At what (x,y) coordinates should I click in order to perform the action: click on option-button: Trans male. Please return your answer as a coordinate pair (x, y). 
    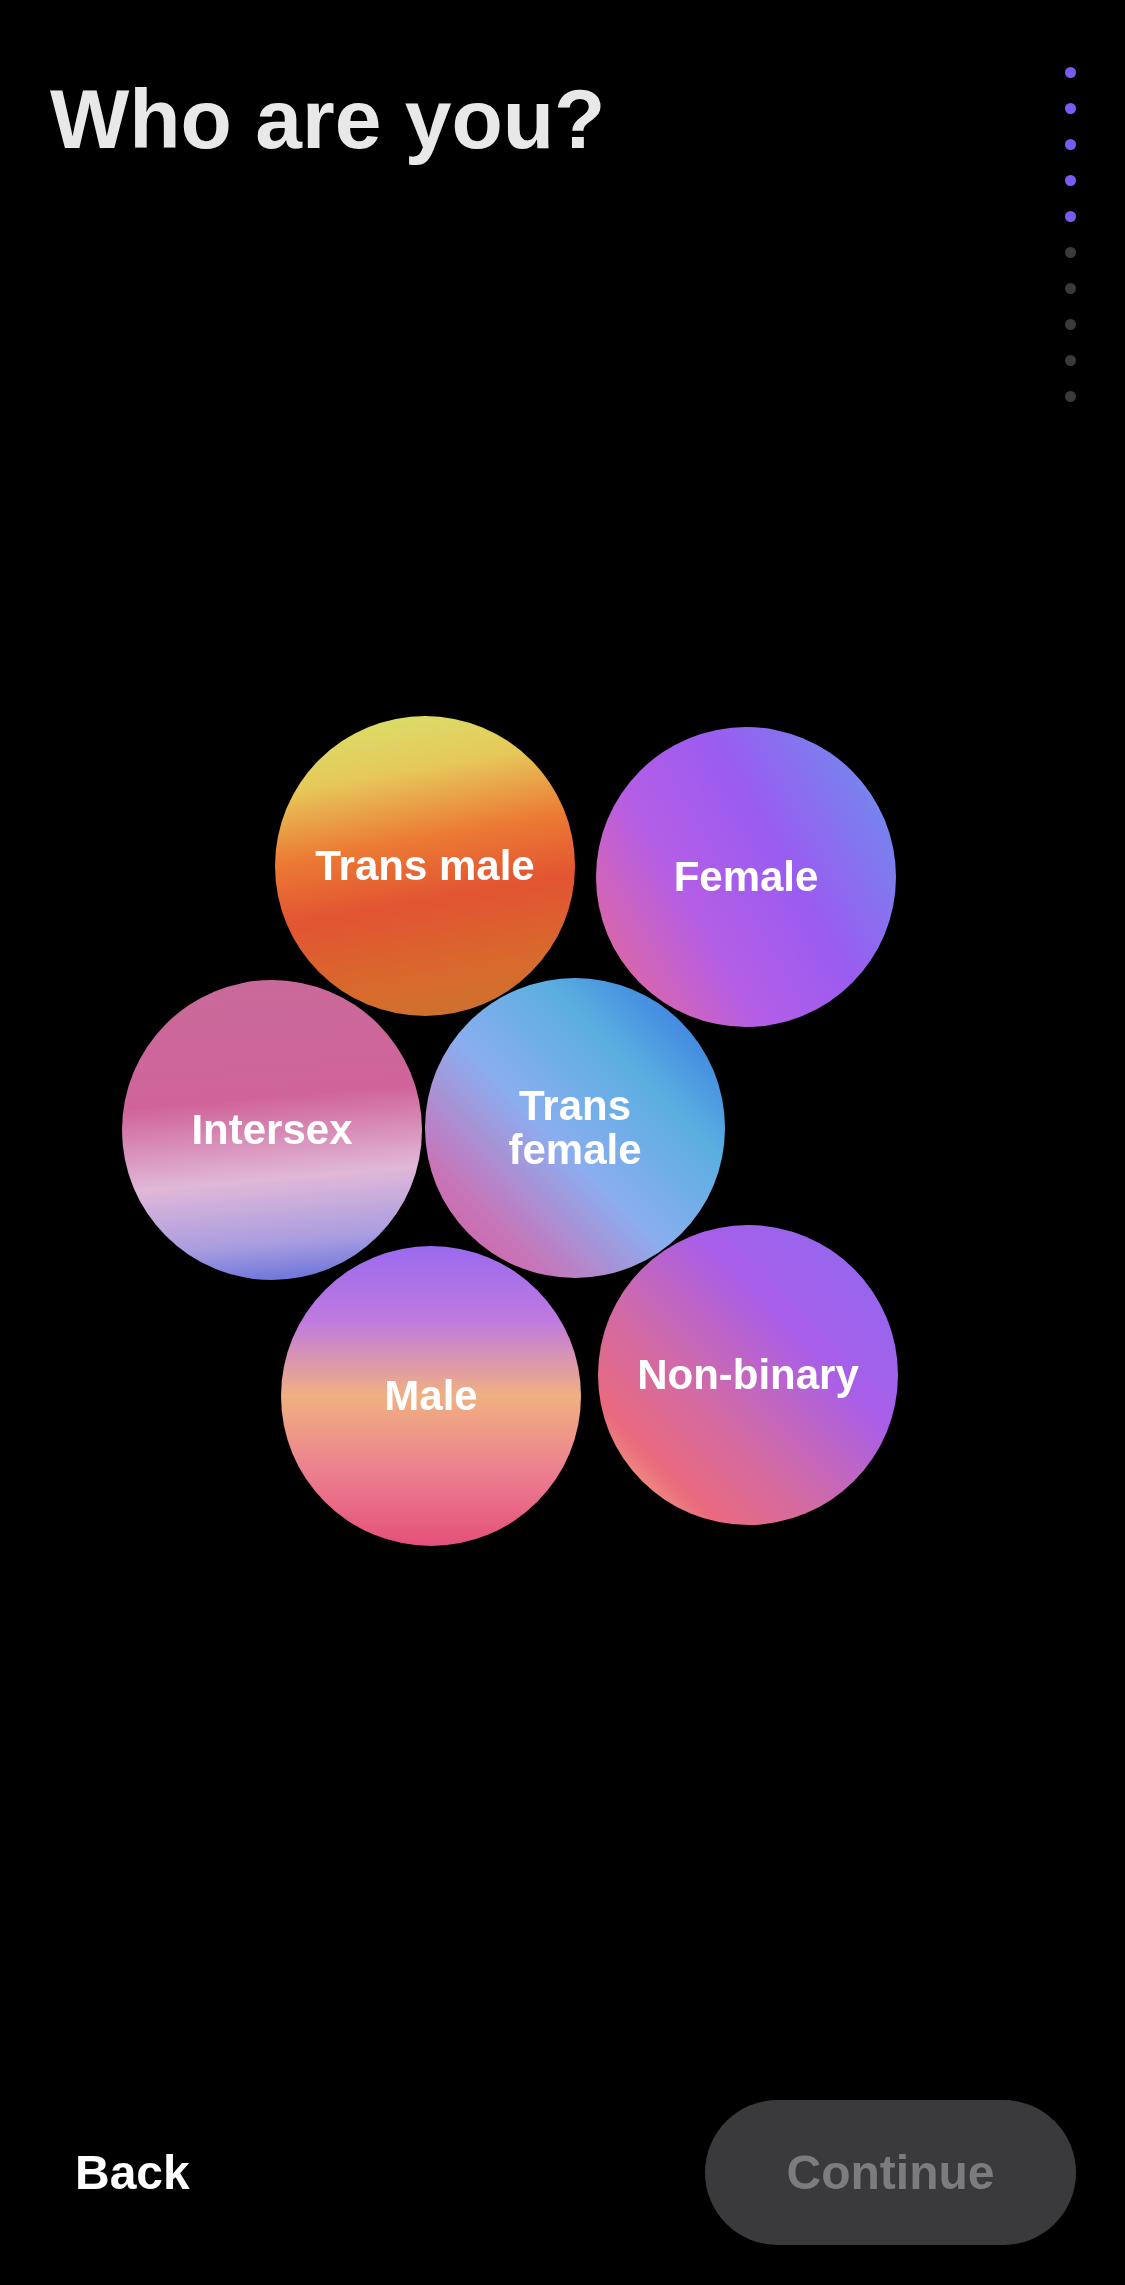
    Looking at the image, I should click on (425, 866).